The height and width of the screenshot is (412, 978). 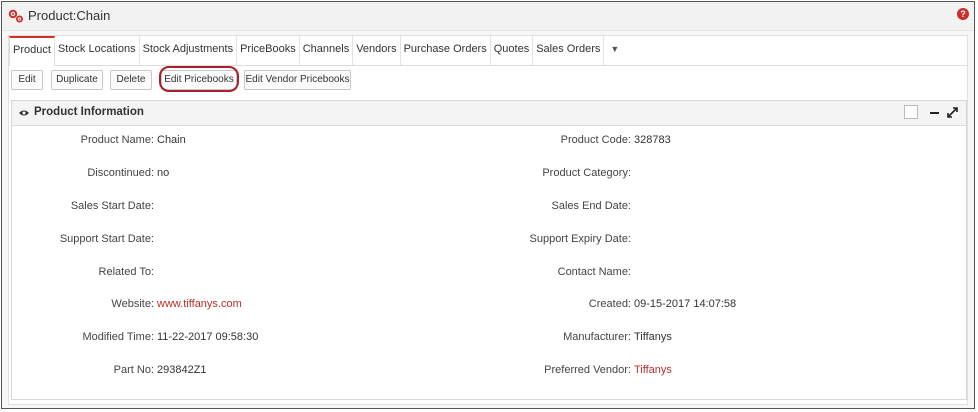 What do you see at coordinates (268, 50) in the screenshot?
I see `tab-pricebooks: PriceBooks` at bounding box center [268, 50].